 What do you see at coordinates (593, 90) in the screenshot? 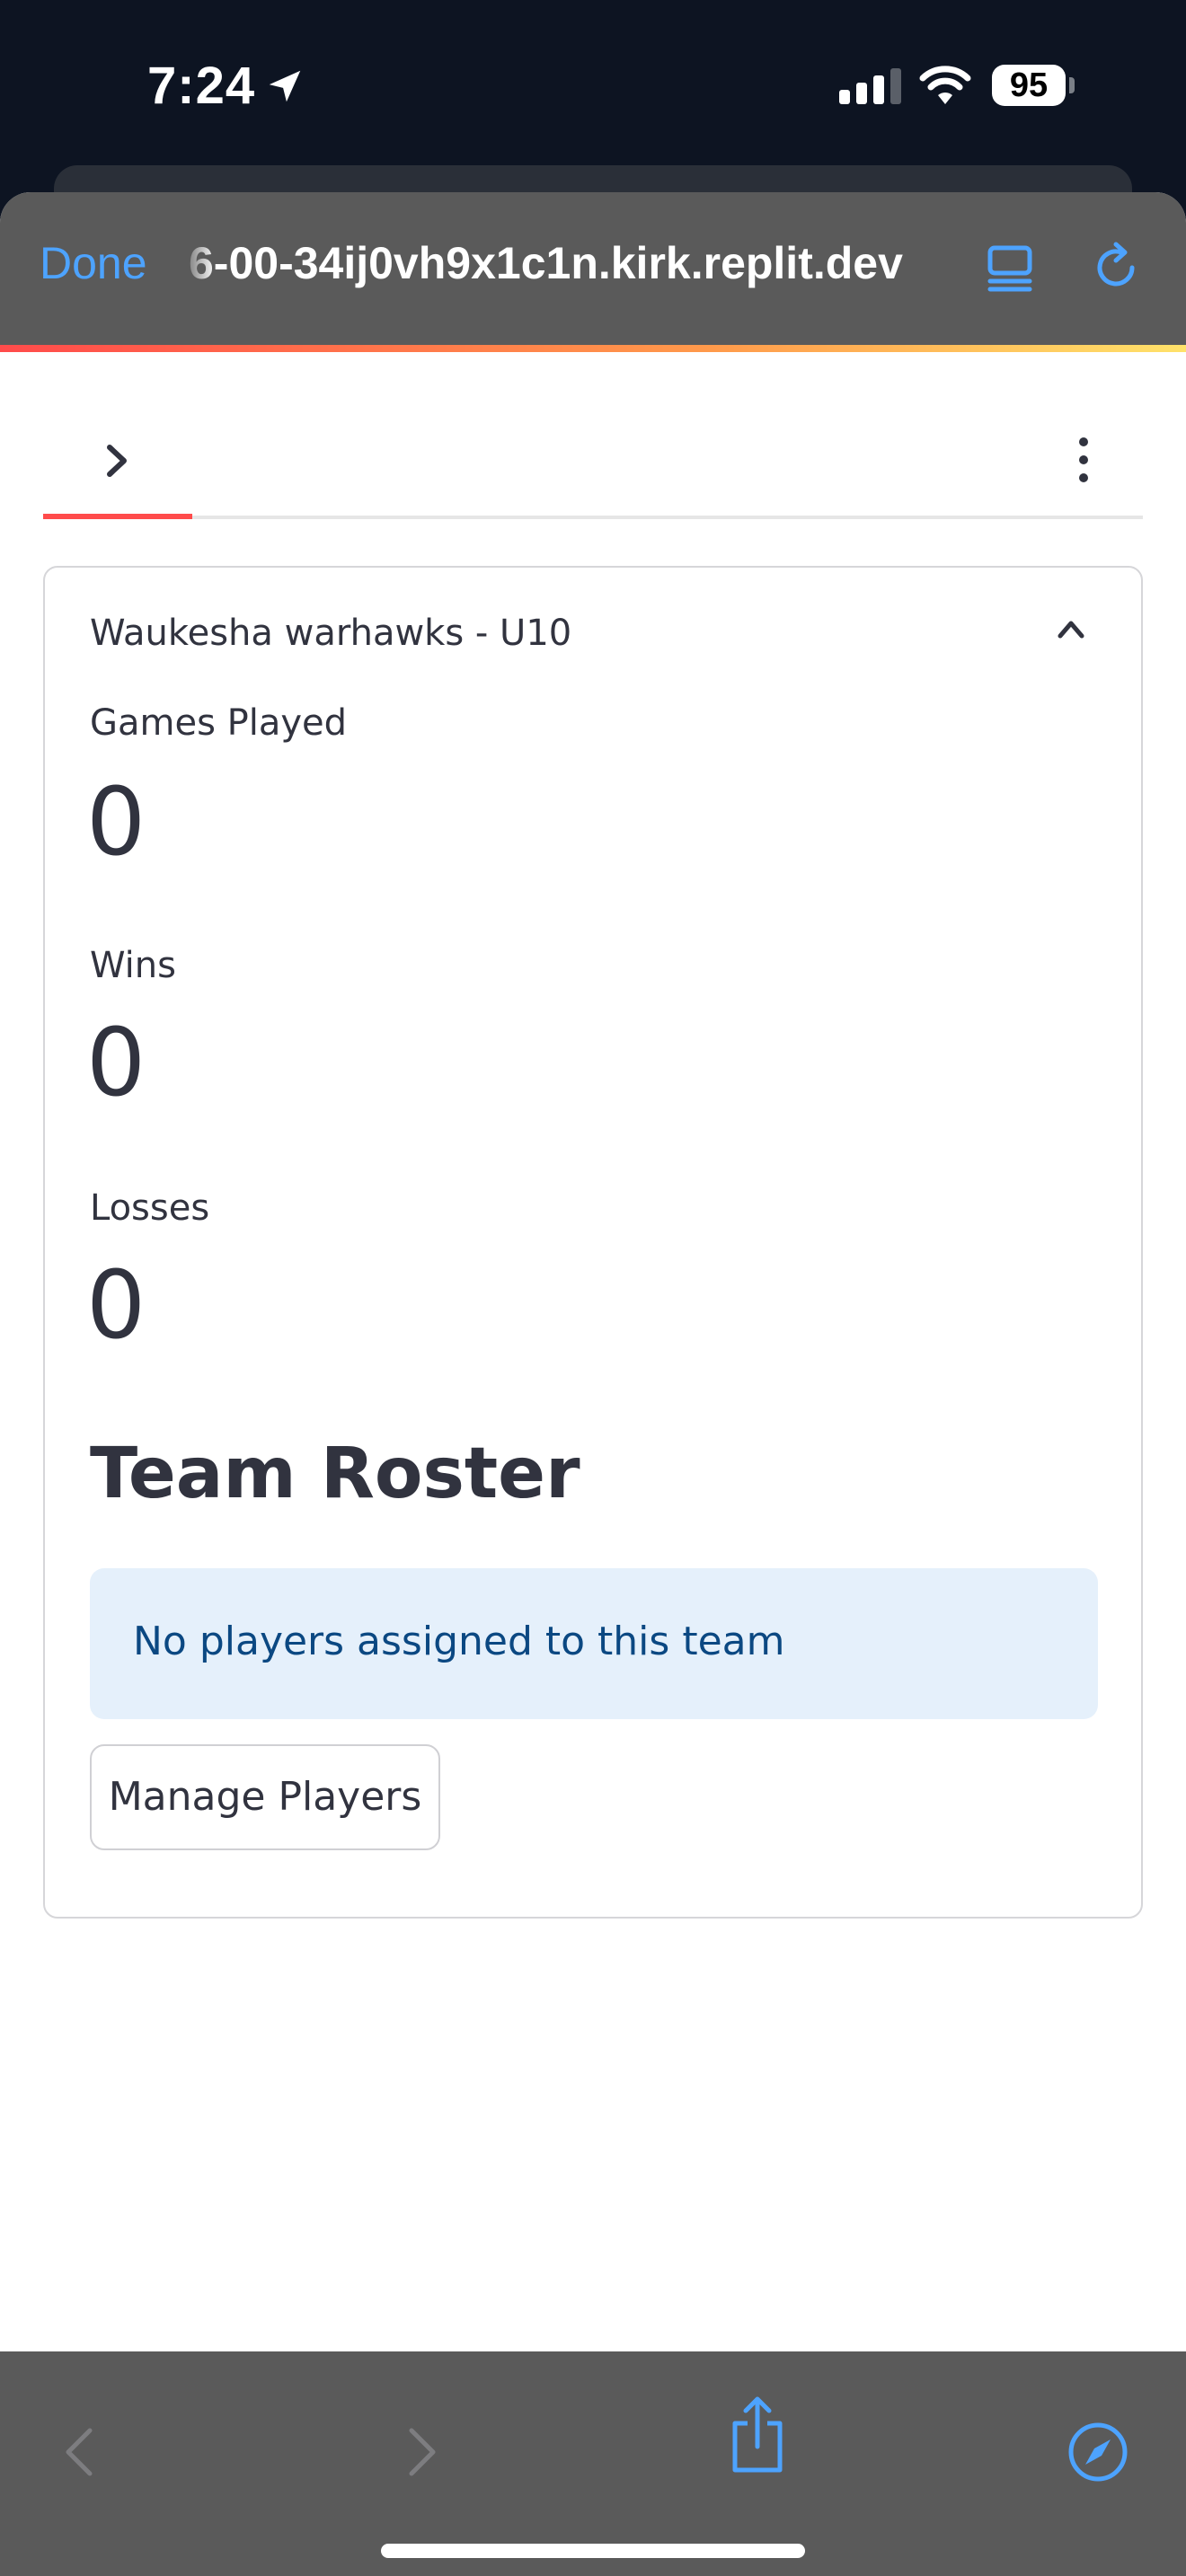
I see `status-bar: 7:24 95` at bounding box center [593, 90].